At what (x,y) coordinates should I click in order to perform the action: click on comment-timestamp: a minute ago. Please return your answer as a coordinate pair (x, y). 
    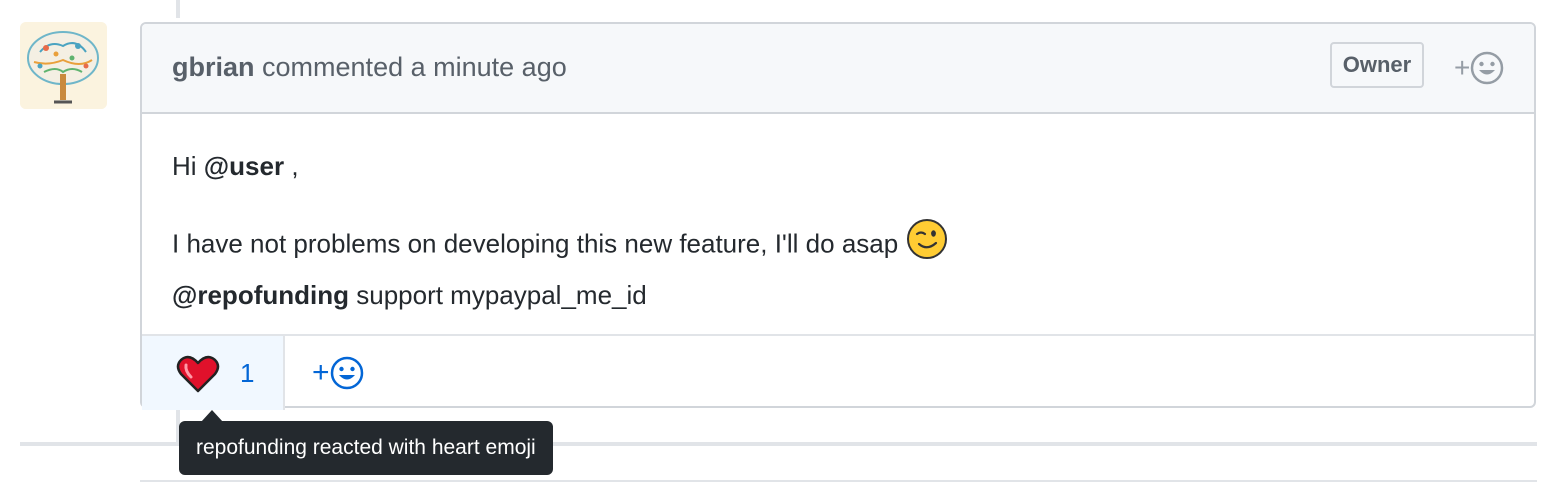
    Looking at the image, I should click on (489, 67).